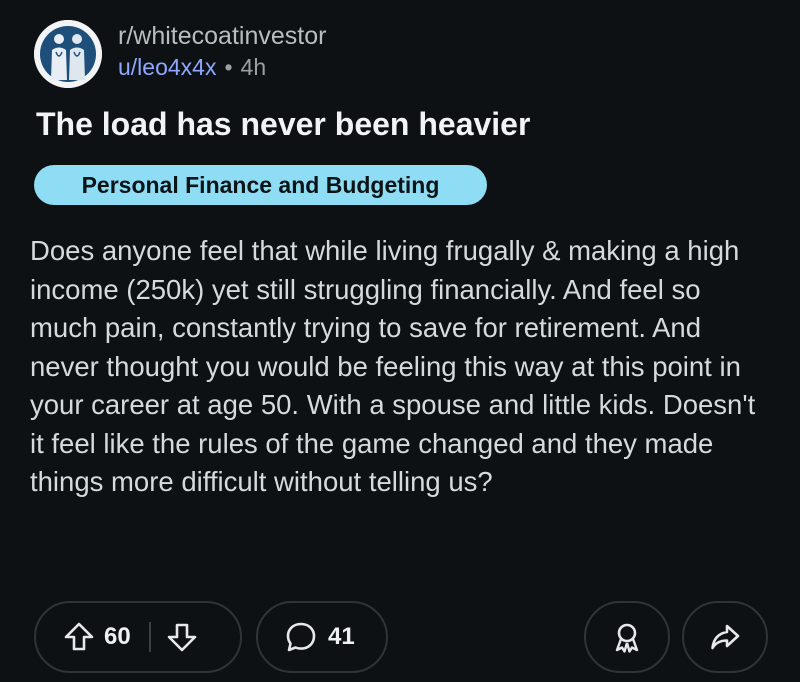 This screenshot has width=800, height=682. I want to click on doctors-logo-icon, so click(68, 54).